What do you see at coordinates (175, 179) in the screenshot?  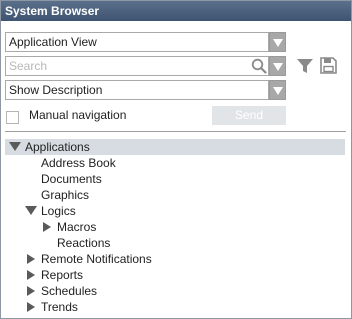 I see `tree-node-documents: Documents` at bounding box center [175, 179].